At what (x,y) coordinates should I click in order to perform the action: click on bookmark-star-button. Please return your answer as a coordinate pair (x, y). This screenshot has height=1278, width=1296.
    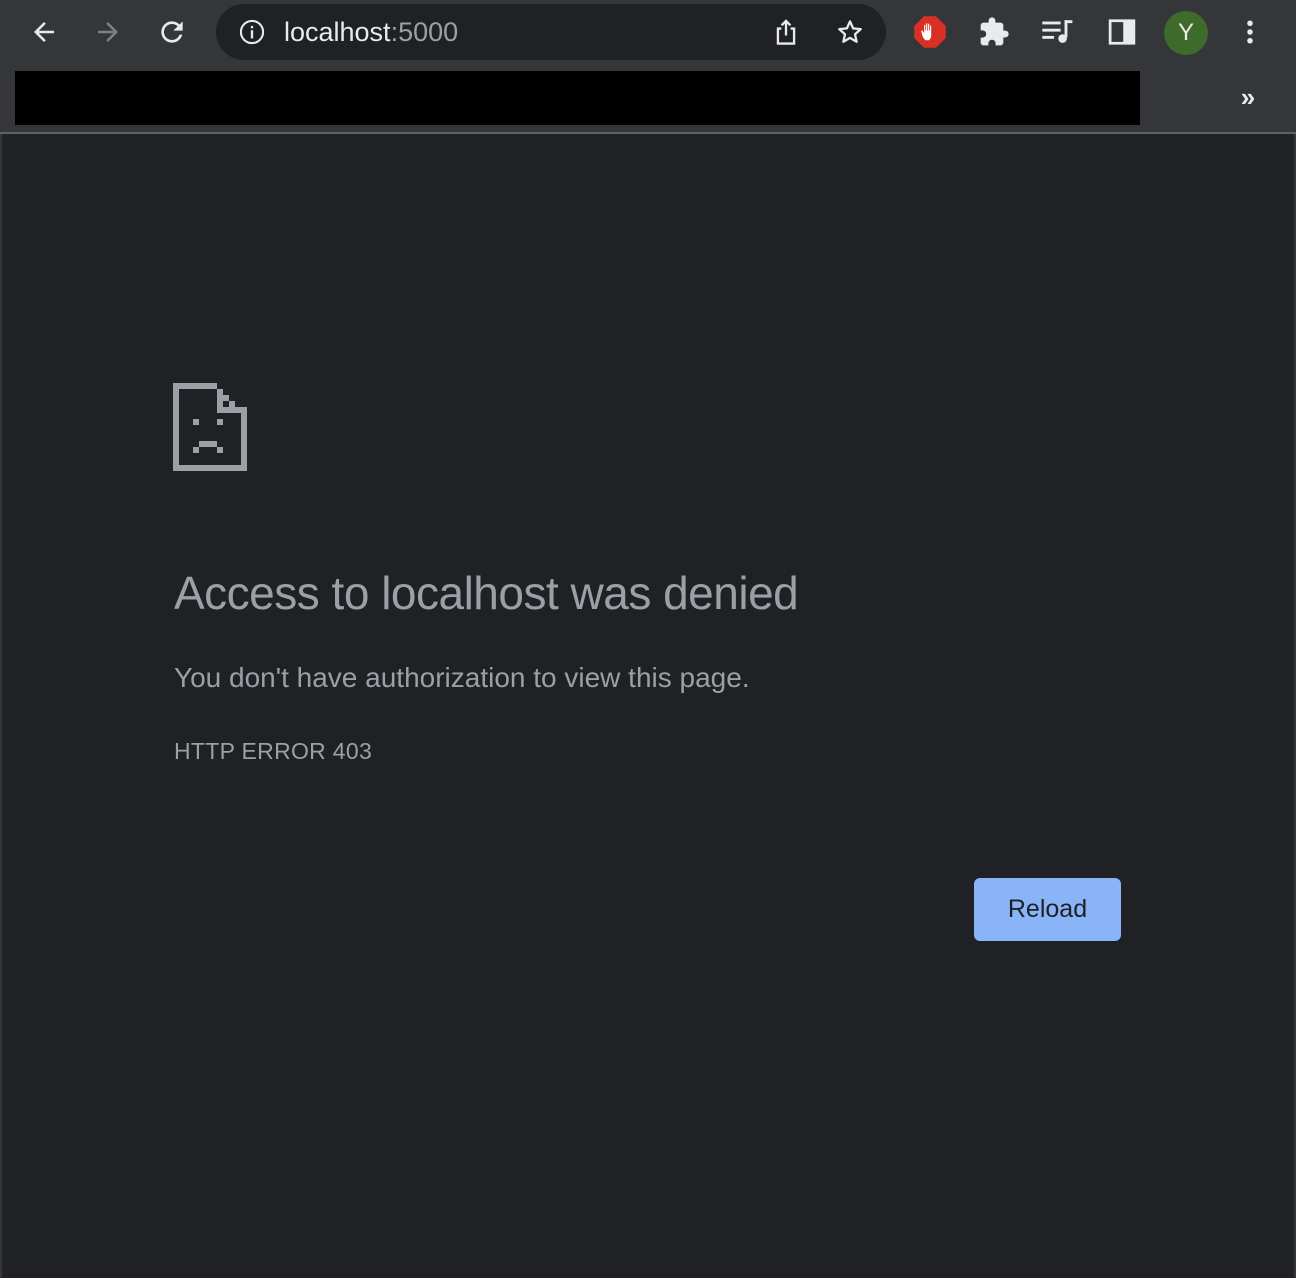
    Looking at the image, I should click on (850, 32).